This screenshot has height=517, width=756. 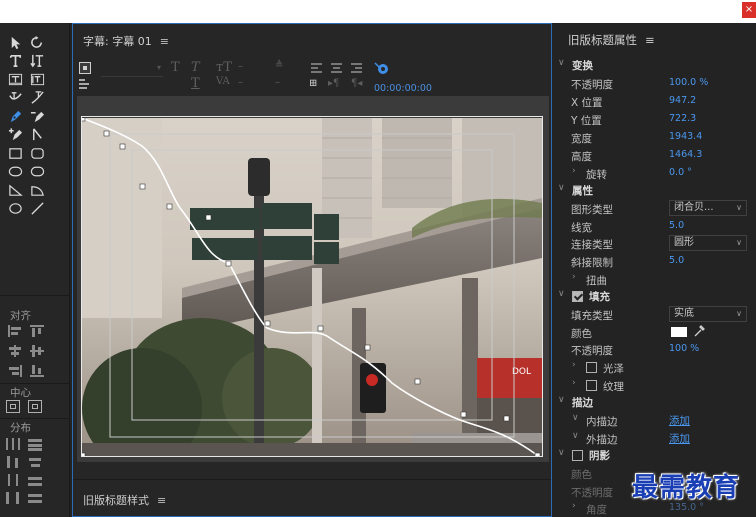 I want to click on timecode-display: 00:00:00:00, so click(x=403, y=88).